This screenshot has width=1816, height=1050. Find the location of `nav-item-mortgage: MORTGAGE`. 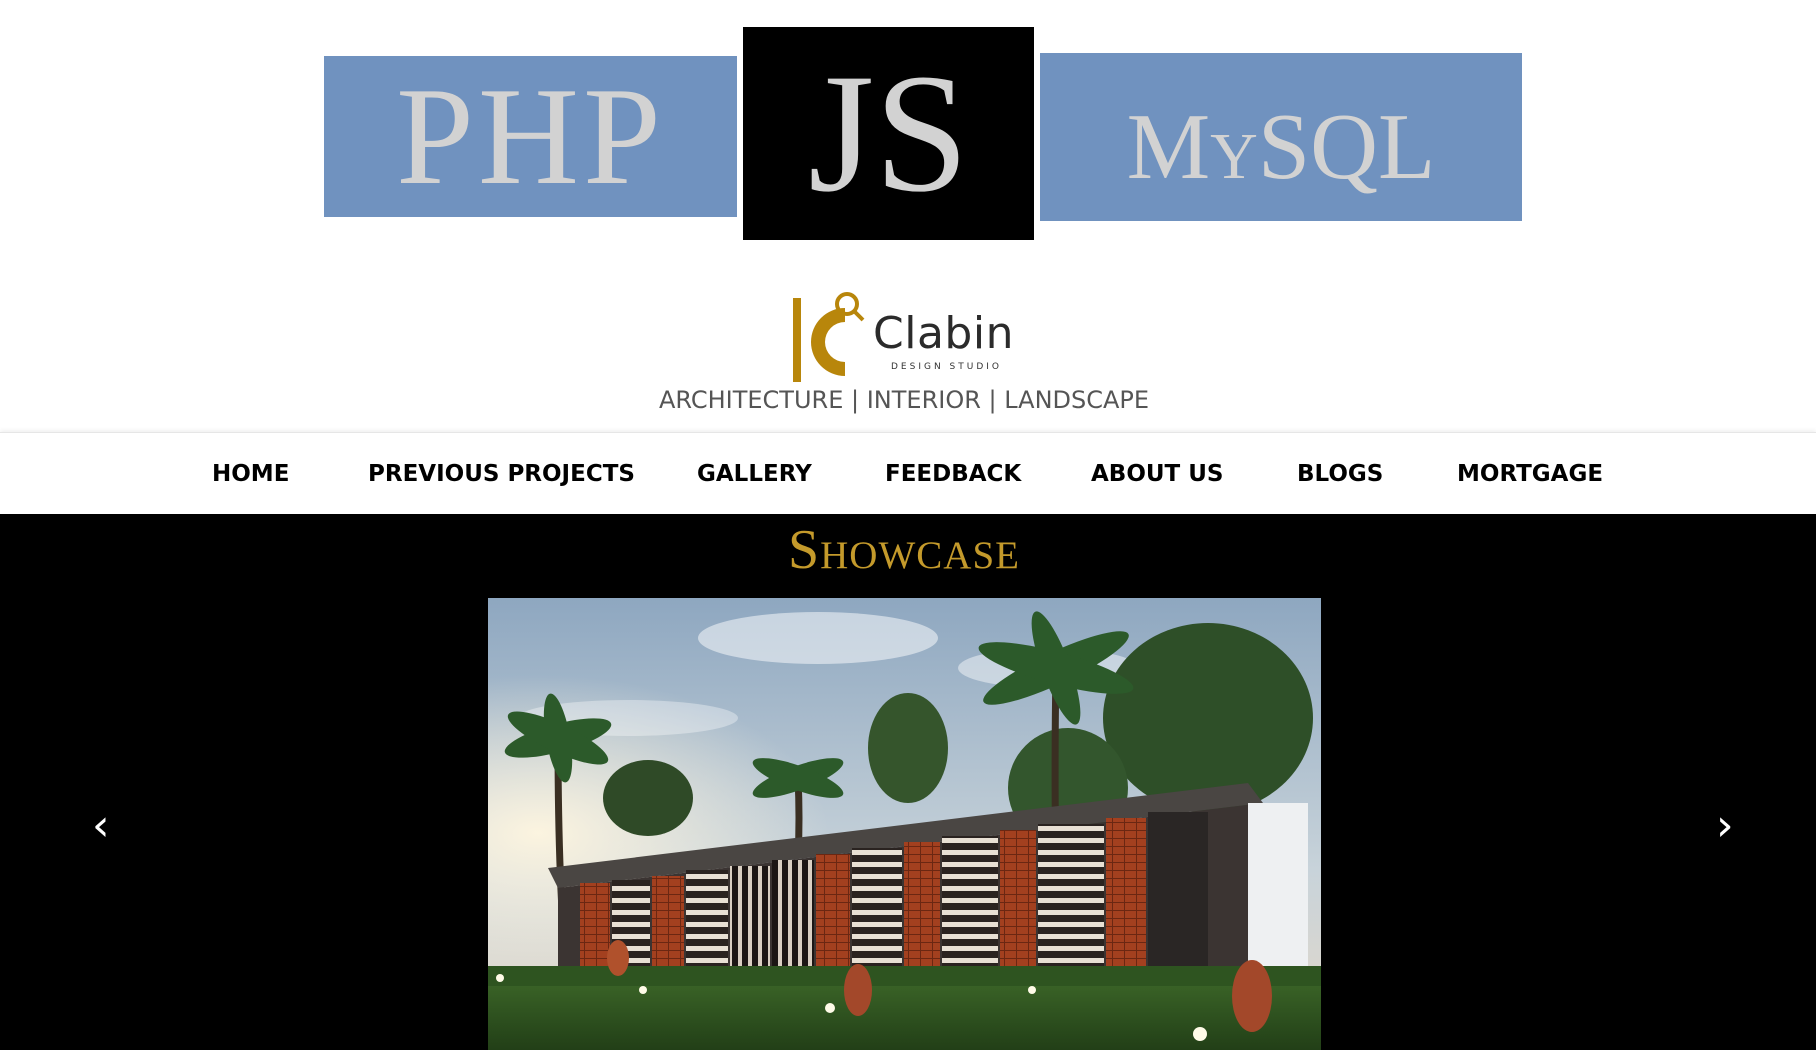

nav-item-mortgage: MORTGAGE is located at coordinates (1530, 474).